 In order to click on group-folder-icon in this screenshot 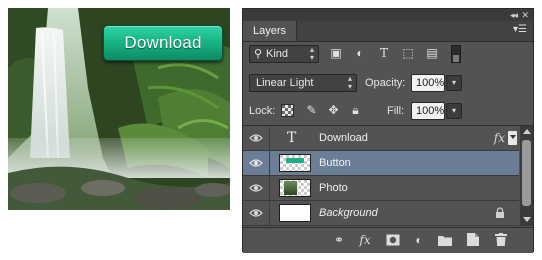, I will do `click(445, 240)`.